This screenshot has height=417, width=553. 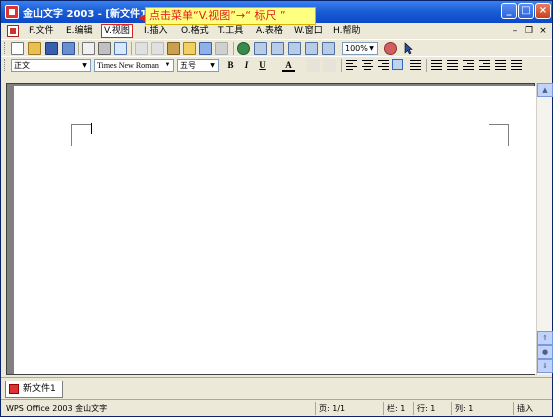 What do you see at coordinates (349, 408) in the screenshot?
I see `status-page: 页: 1/1` at bounding box center [349, 408].